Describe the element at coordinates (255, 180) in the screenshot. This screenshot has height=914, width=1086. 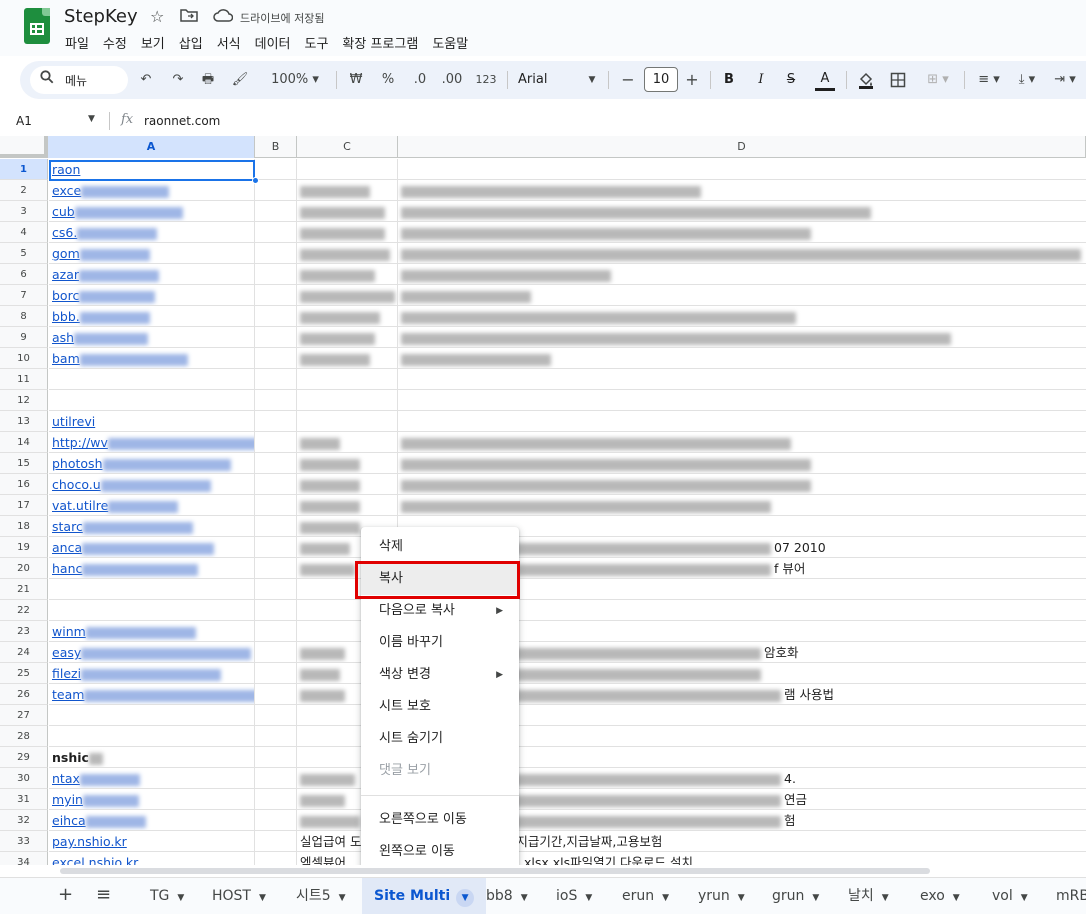
I see `fill-handle` at that location.